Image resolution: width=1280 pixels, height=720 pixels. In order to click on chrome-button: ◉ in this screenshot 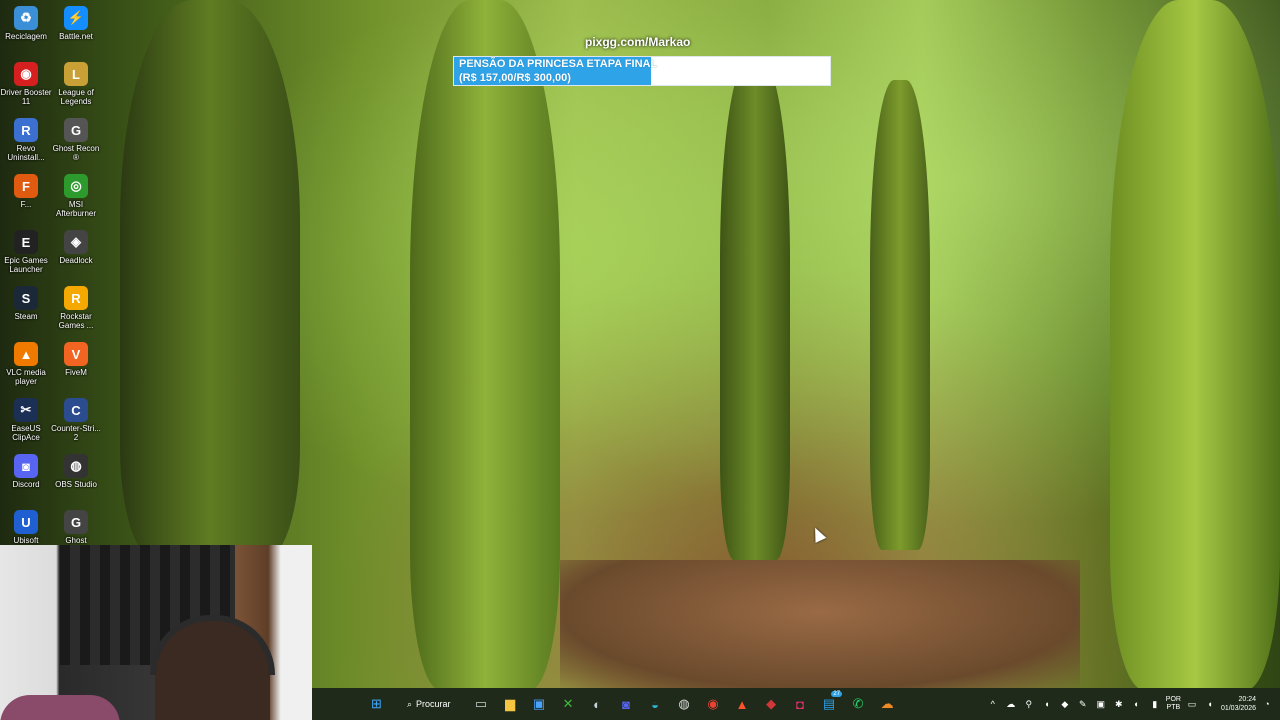, I will do `click(713, 704)`.